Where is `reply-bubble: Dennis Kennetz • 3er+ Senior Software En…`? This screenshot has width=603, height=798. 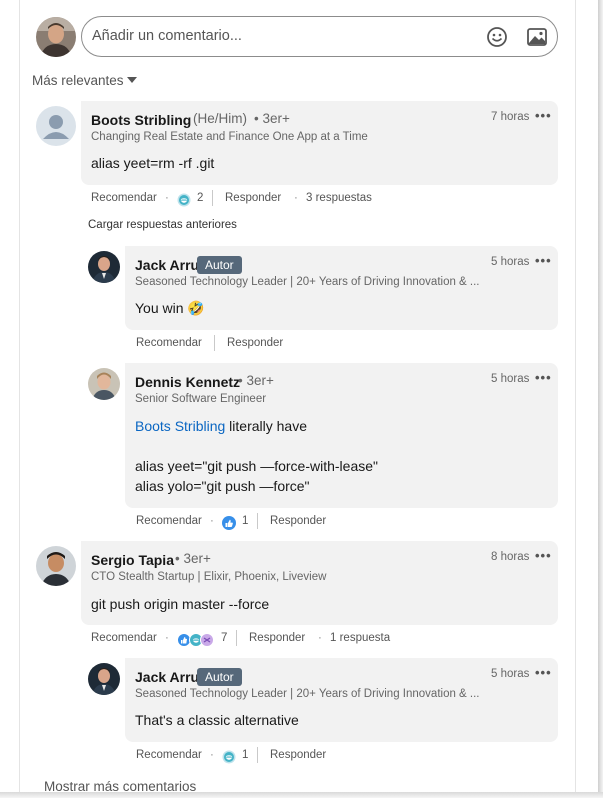
reply-bubble: Dennis Kennetz • 3er+ Senior Software En… is located at coordinates (341, 435).